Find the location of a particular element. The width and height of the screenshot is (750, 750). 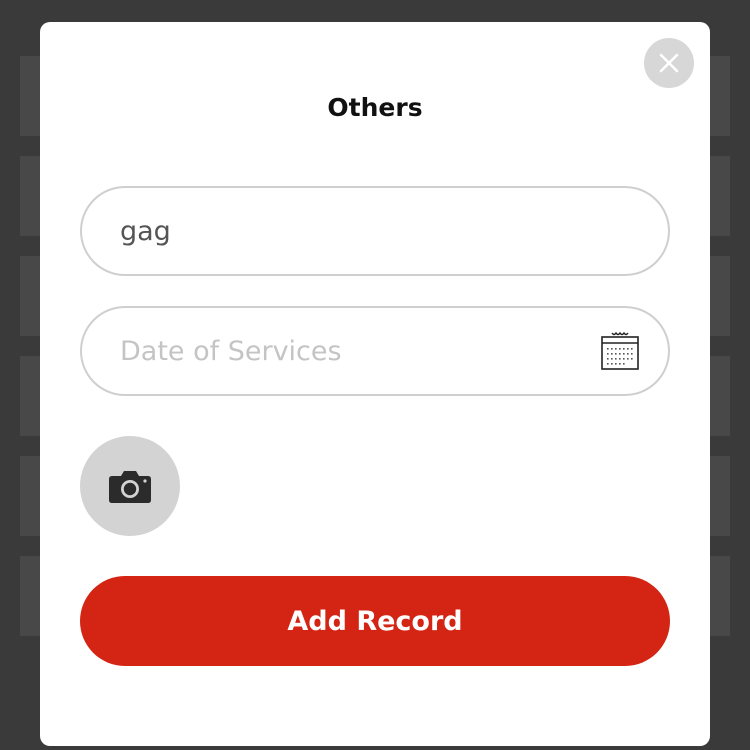

close-icon is located at coordinates (669, 63).